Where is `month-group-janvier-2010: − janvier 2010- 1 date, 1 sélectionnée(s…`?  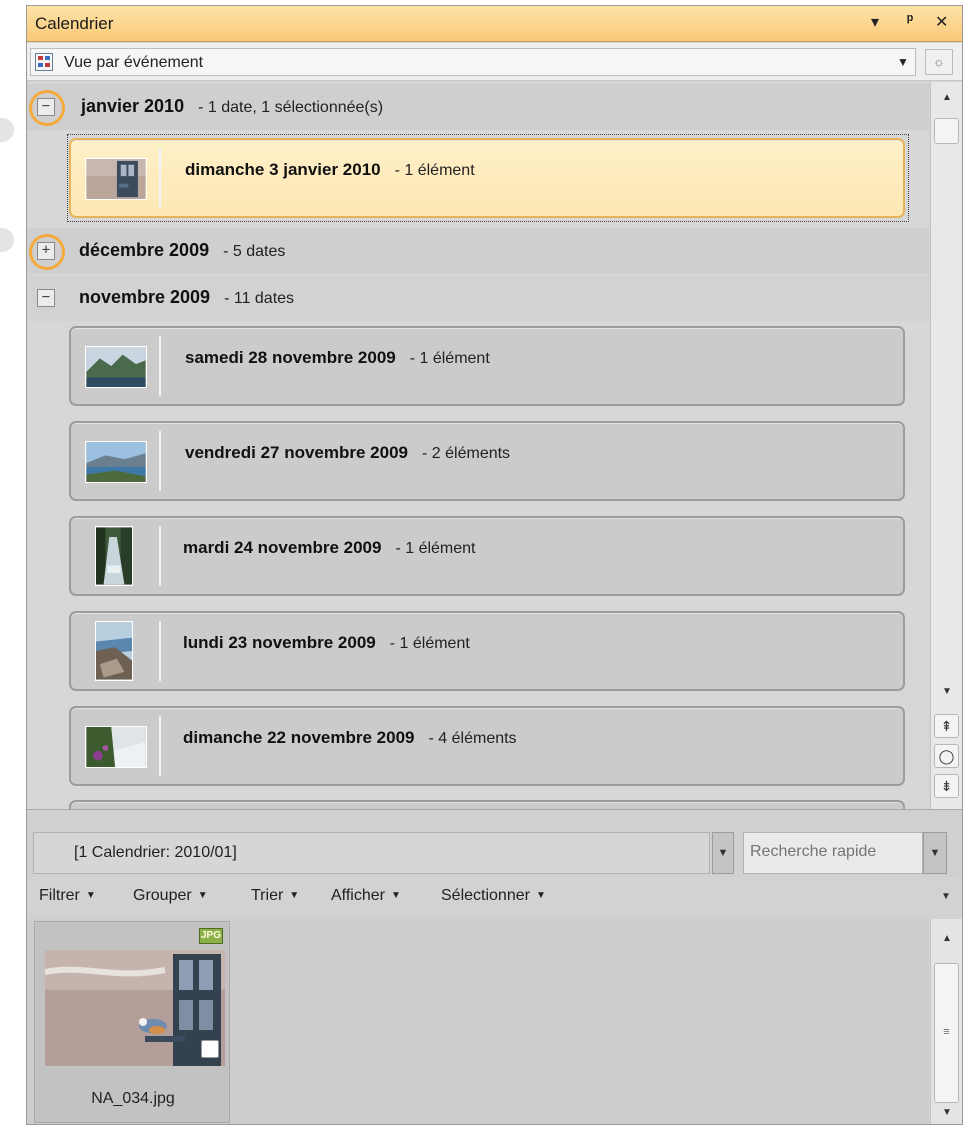
month-group-janvier-2010: − janvier 2010- 1 date, 1 sélectionnée(s… is located at coordinates (478, 107).